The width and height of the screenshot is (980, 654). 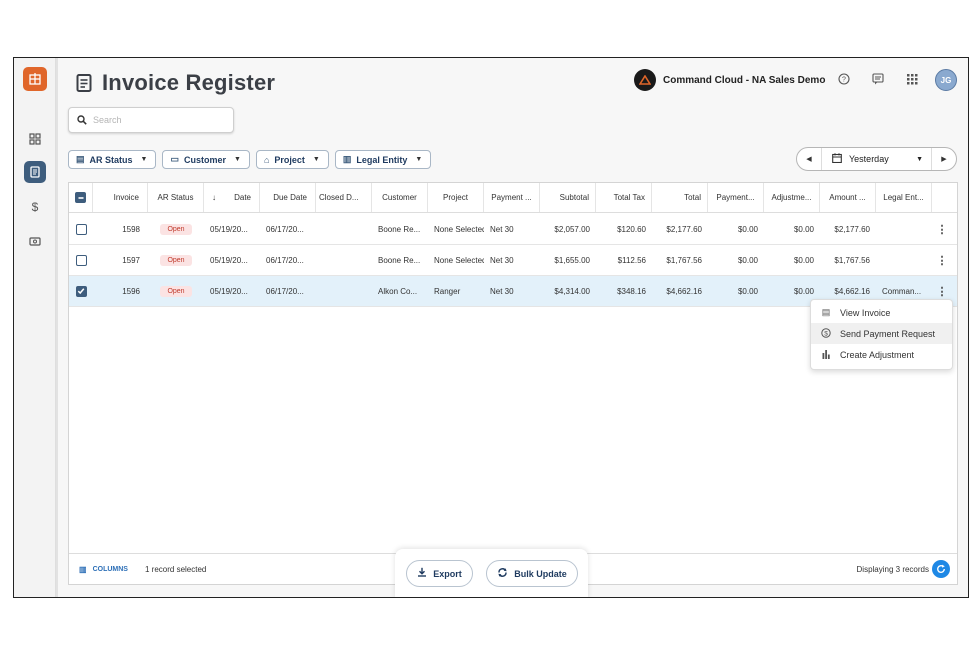 What do you see at coordinates (946, 80) in the screenshot?
I see `avatar: JG` at bounding box center [946, 80].